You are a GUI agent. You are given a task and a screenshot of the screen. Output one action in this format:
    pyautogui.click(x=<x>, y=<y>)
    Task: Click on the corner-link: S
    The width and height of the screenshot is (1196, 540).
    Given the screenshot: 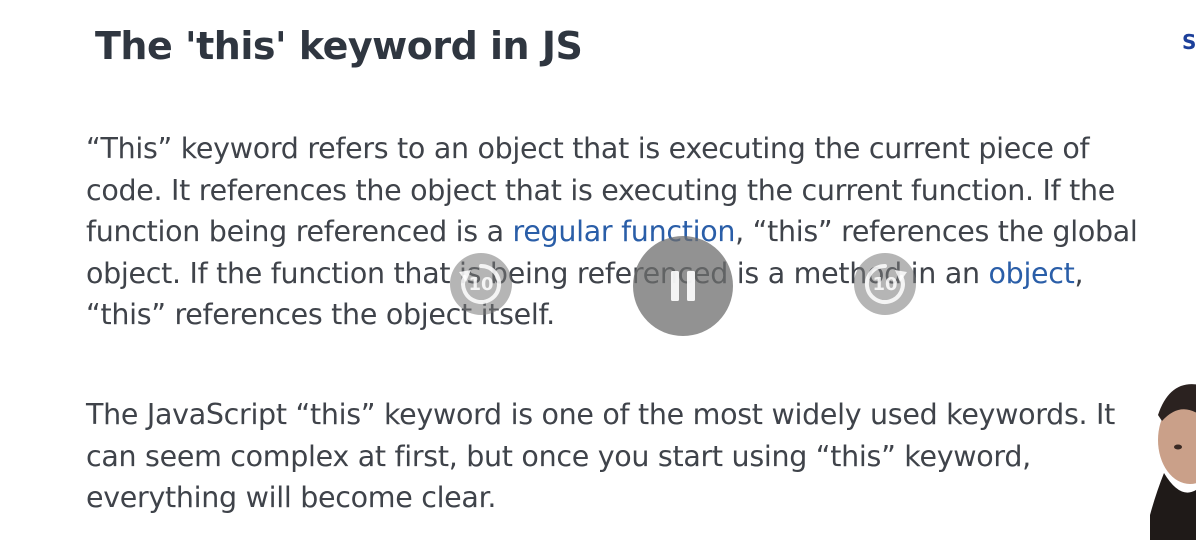 What is the action you would take?
    pyautogui.click(x=1189, y=42)
    